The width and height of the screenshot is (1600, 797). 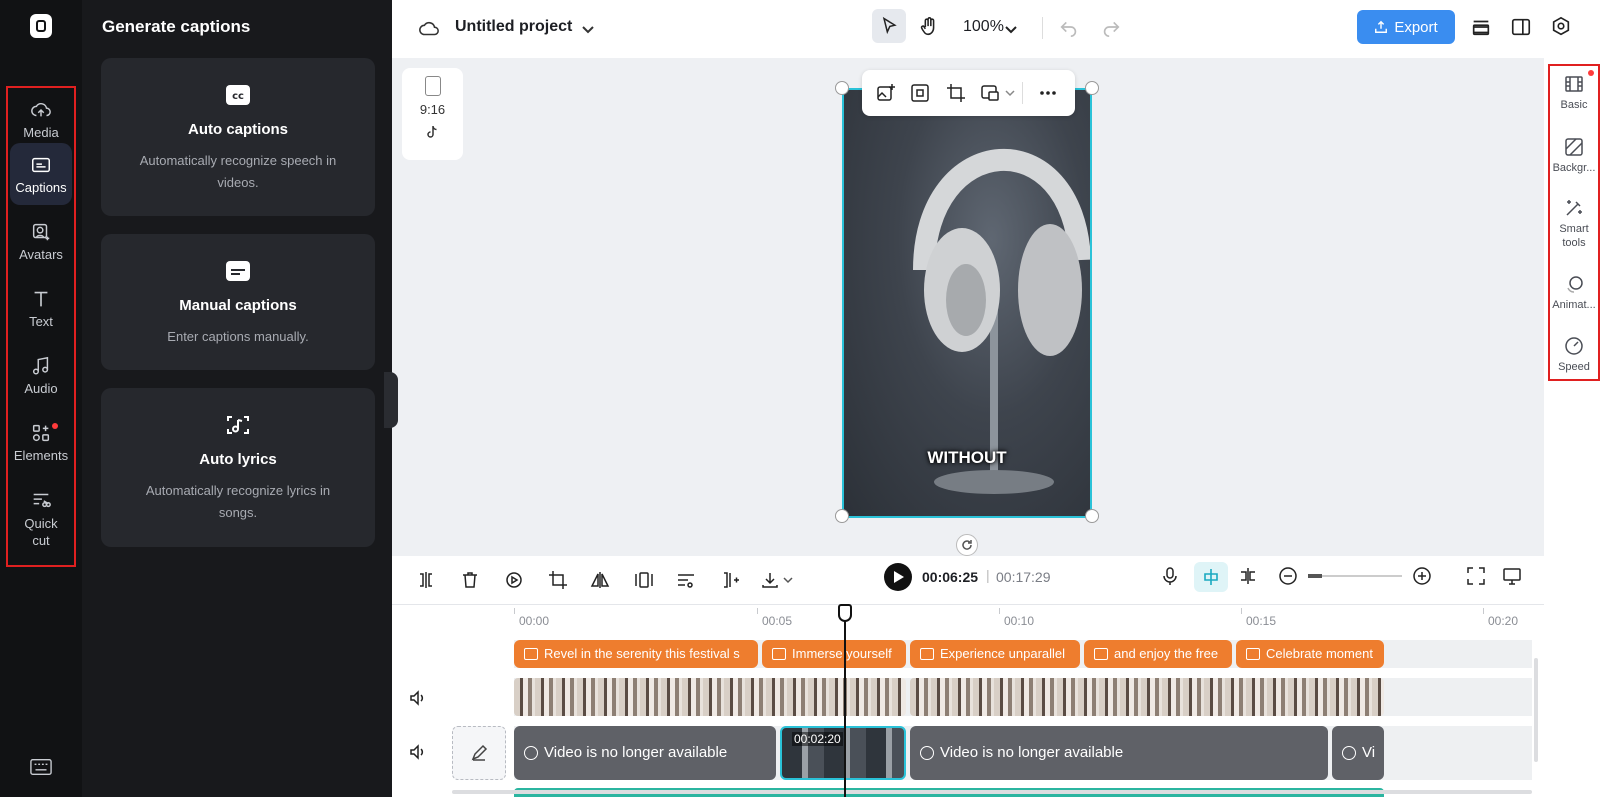 What do you see at coordinates (920, 93) in the screenshot?
I see `fit-frame-icon` at bounding box center [920, 93].